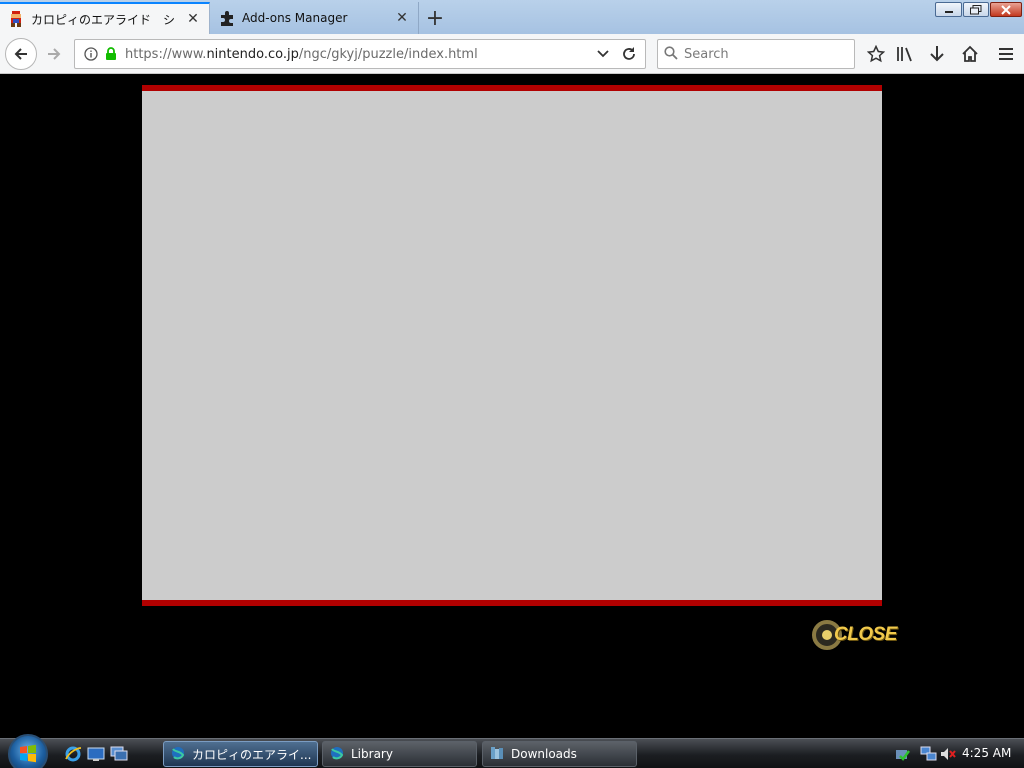 This screenshot has height=768, width=1024. Describe the element at coordinates (252, 54) in the screenshot. I see `url-host: nintendo.co.jp` at that location.